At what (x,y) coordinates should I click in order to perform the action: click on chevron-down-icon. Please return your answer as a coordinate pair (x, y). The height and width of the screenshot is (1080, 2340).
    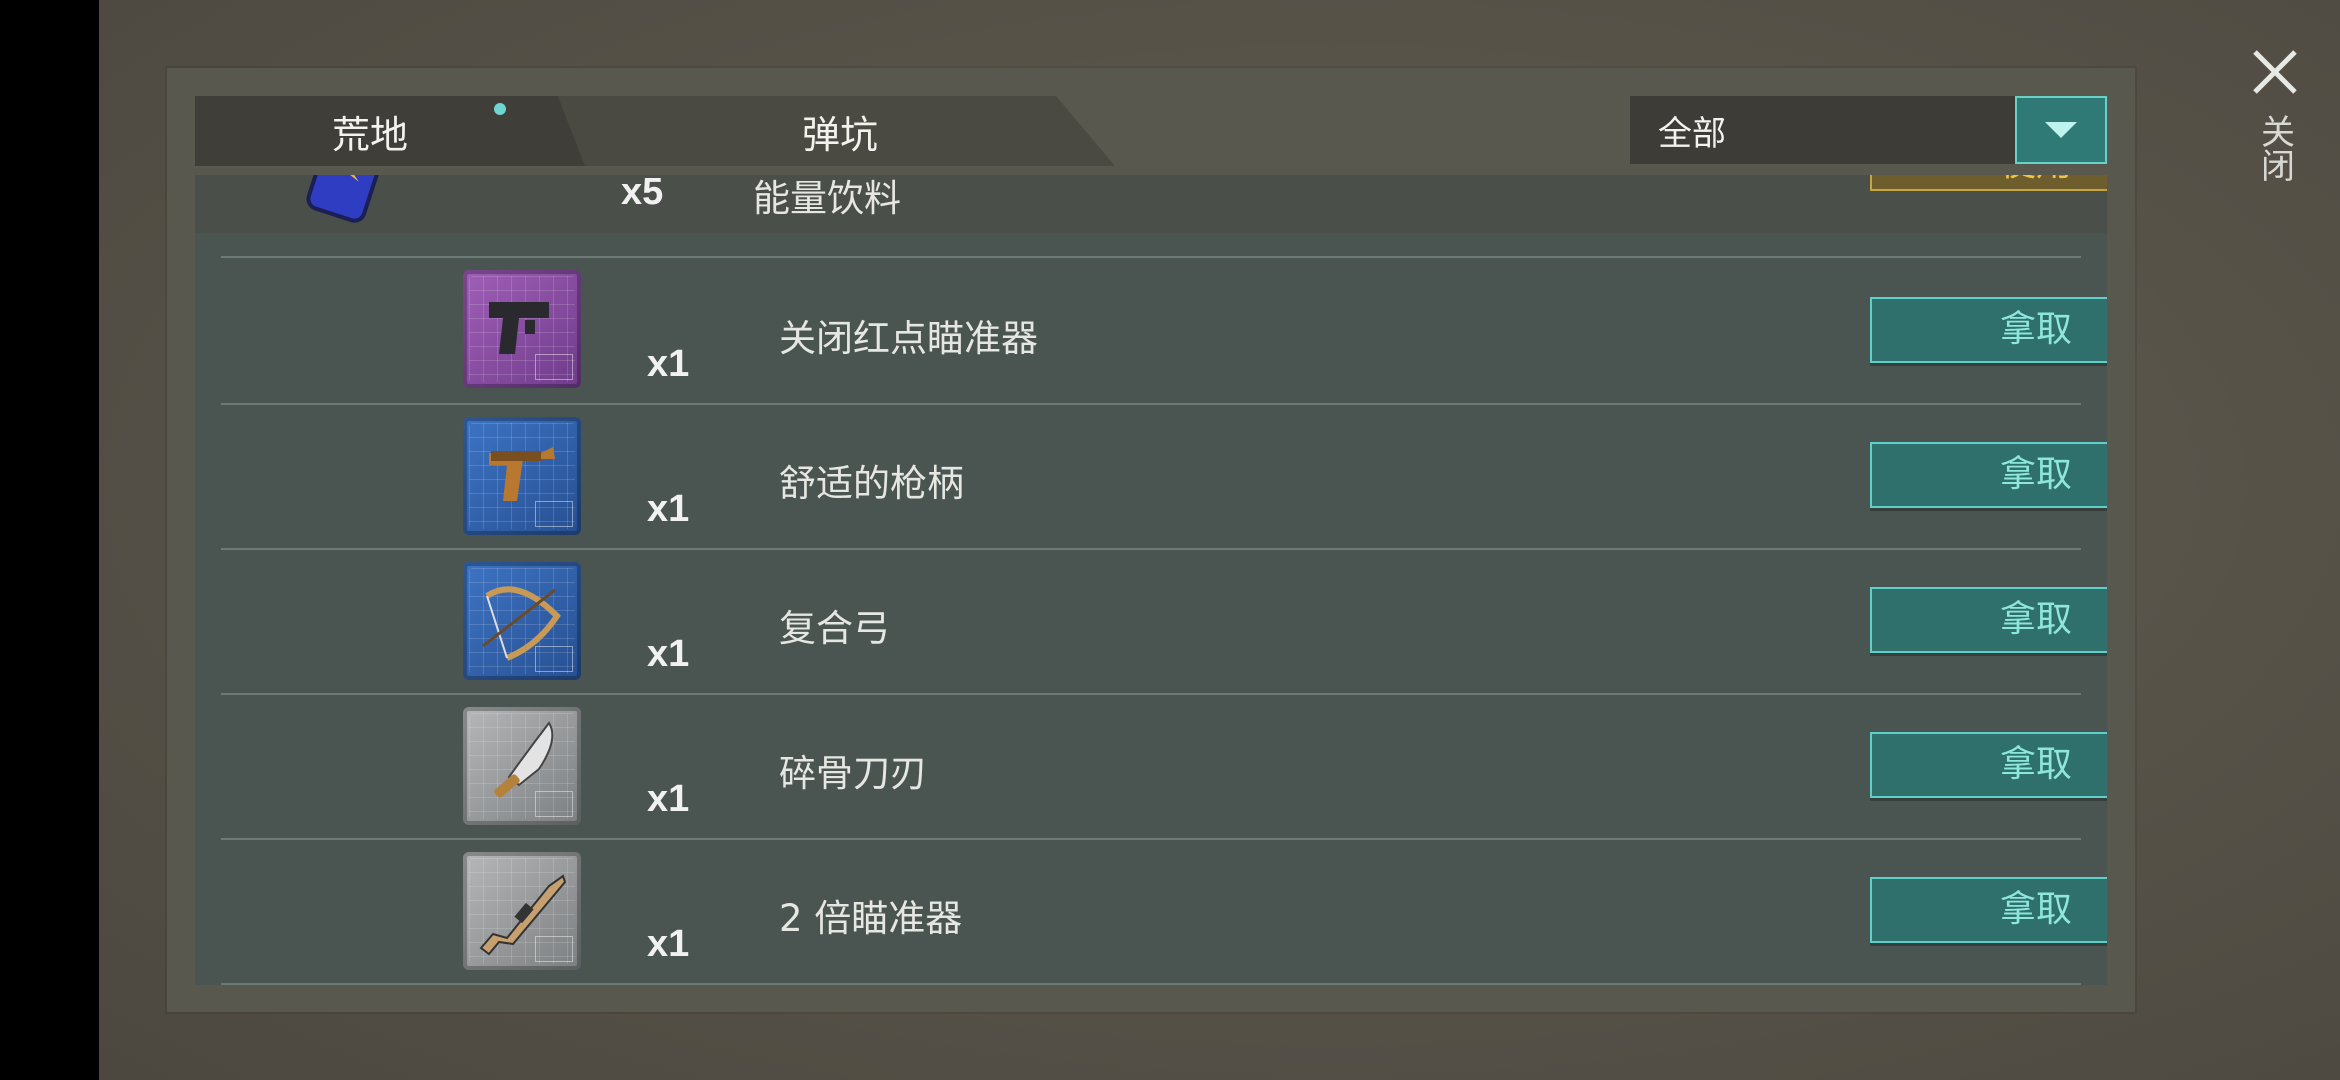
    Looking at the image, I should click on (2061, 130).